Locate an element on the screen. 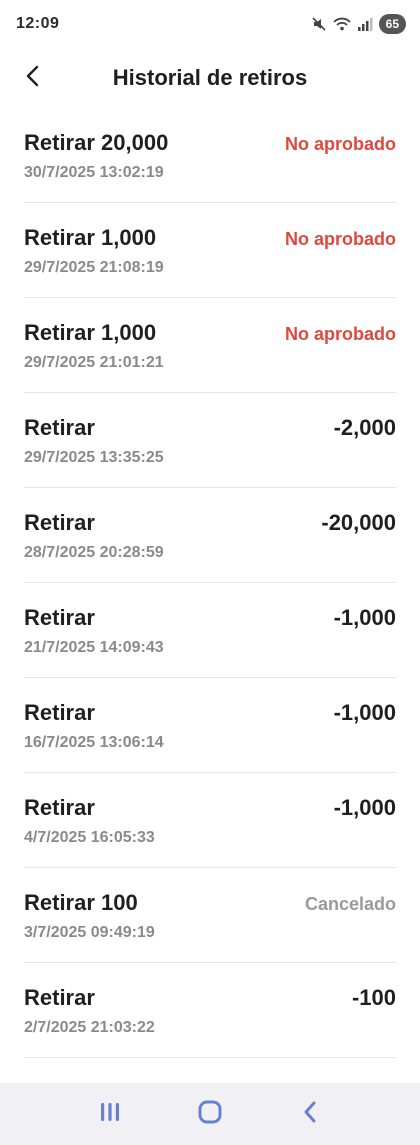  withdrawal-row: Retirar 2/7/2025 21:03:22 -100 is located at coordinates (210, 1010).